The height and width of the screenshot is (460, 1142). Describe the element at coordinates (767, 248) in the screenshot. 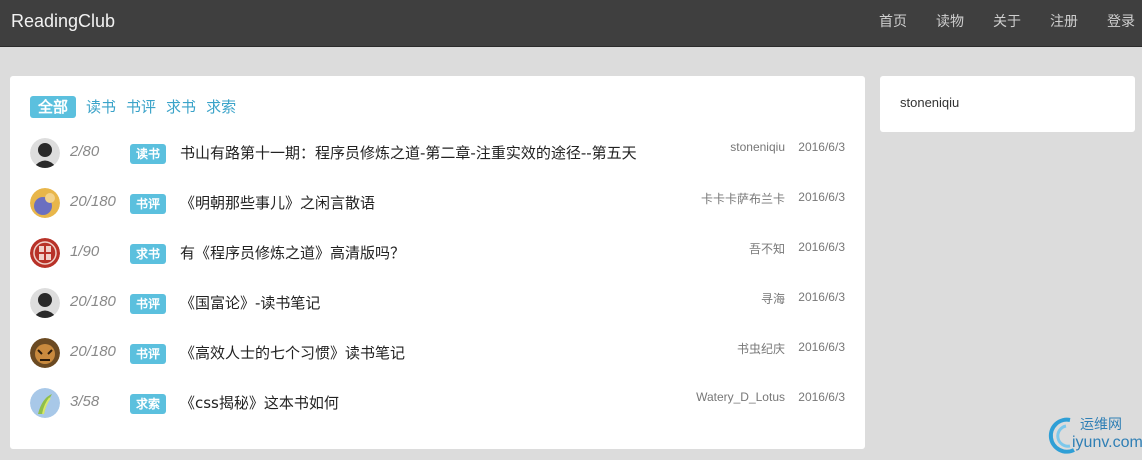

I see `topic-author: 吾不知` at that location.